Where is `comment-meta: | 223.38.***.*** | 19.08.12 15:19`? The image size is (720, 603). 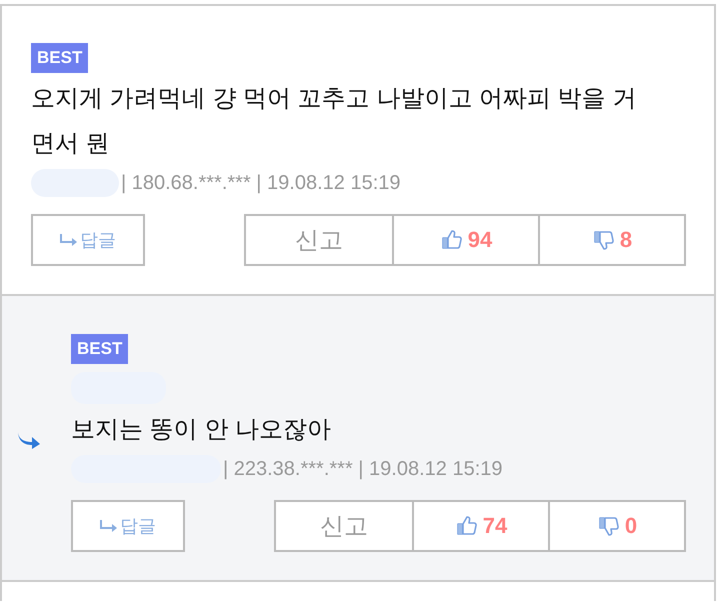 comment-meta: | 223.38.***.*** | 19.08.12 15:19 is located at coordinates (363, 469).